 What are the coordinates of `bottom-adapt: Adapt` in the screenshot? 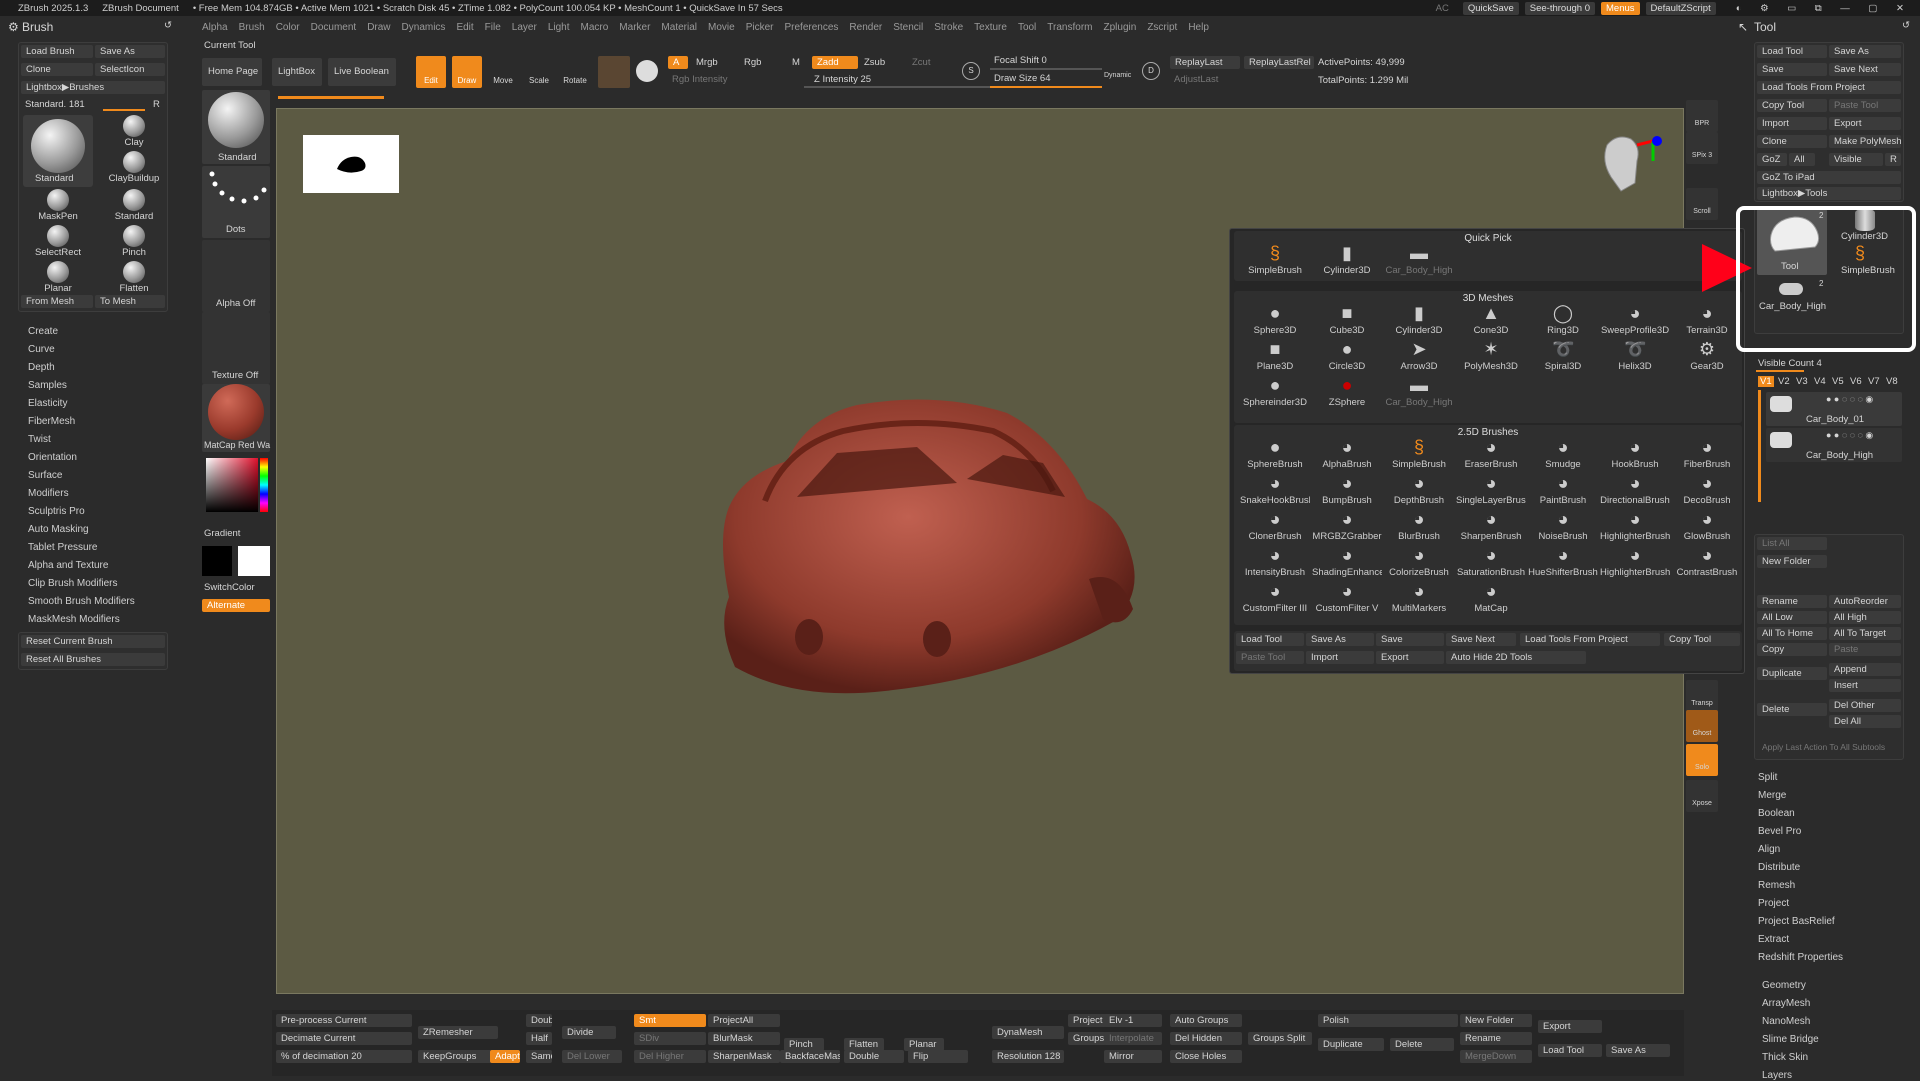 It's located at (505, 1056).